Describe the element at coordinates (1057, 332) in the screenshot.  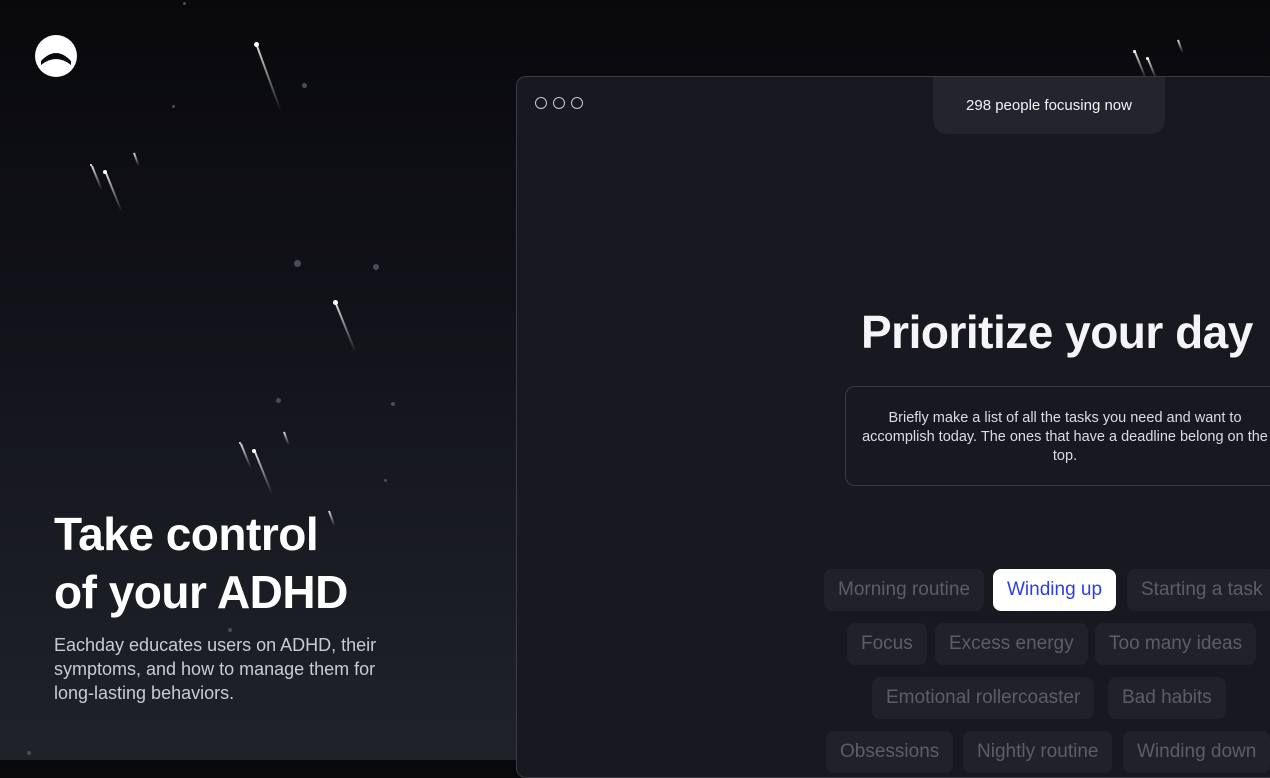
I see `section-title: Prioritize your day` at that location.